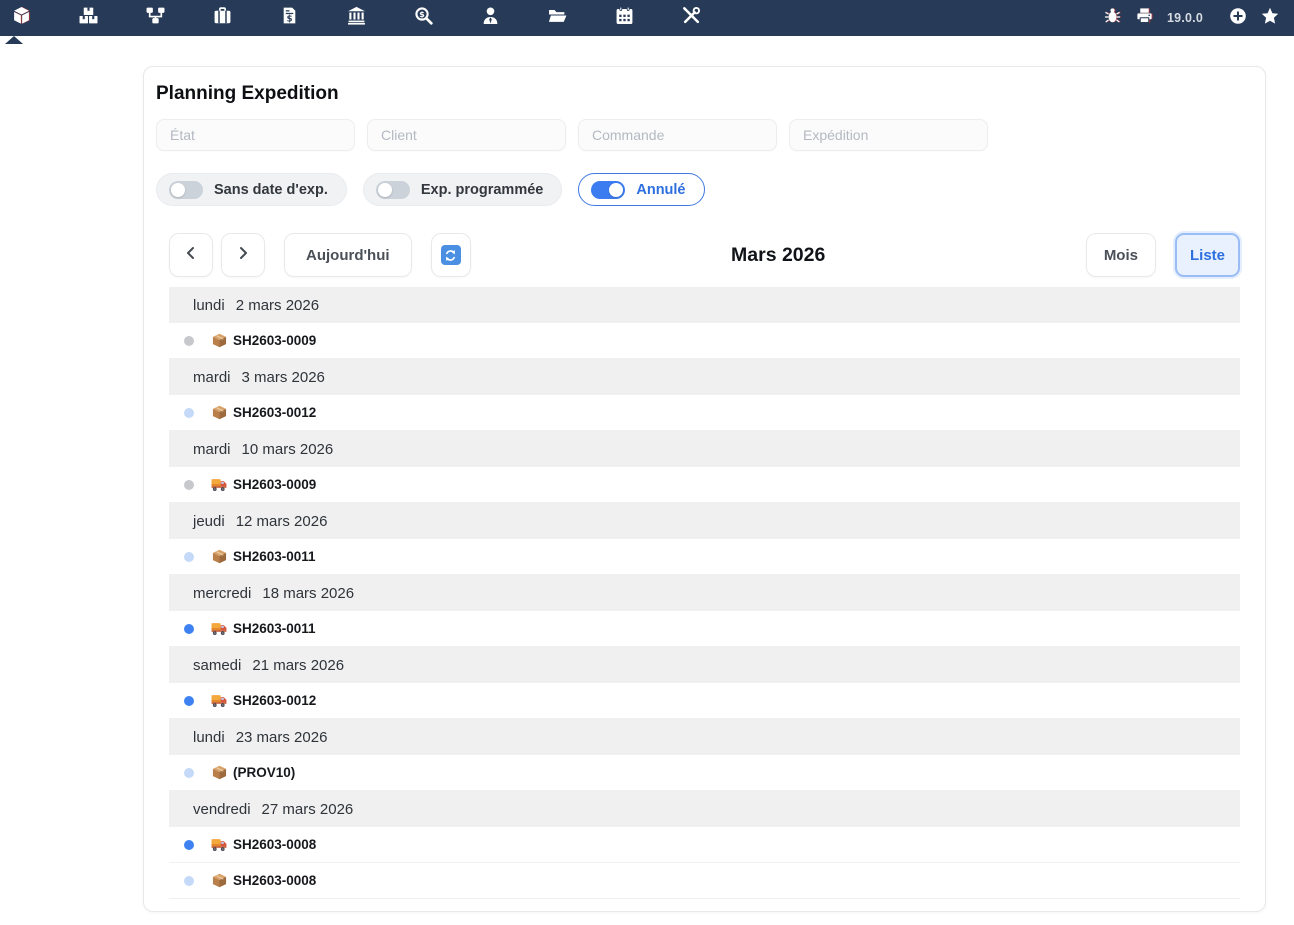 The height and width of the screenshot is (925, 1294). What do you see at coordinates (88, 17) in the screenshot?
I see `nav-item-stock` at bounding box center [88, 17].